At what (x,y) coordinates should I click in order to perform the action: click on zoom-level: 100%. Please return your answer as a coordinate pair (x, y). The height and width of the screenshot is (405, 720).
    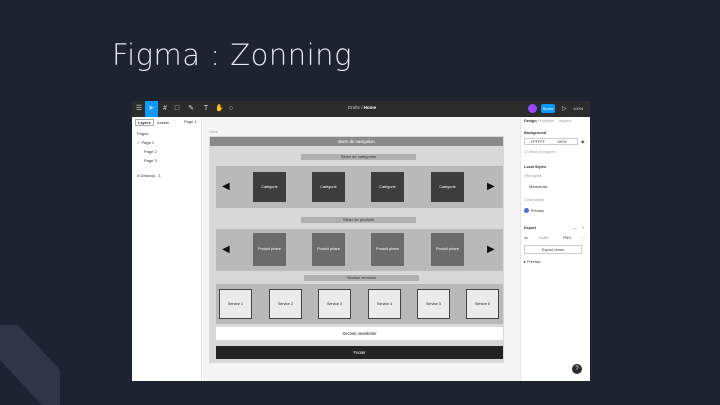
    Looking at the image, I should click on (578, 108).